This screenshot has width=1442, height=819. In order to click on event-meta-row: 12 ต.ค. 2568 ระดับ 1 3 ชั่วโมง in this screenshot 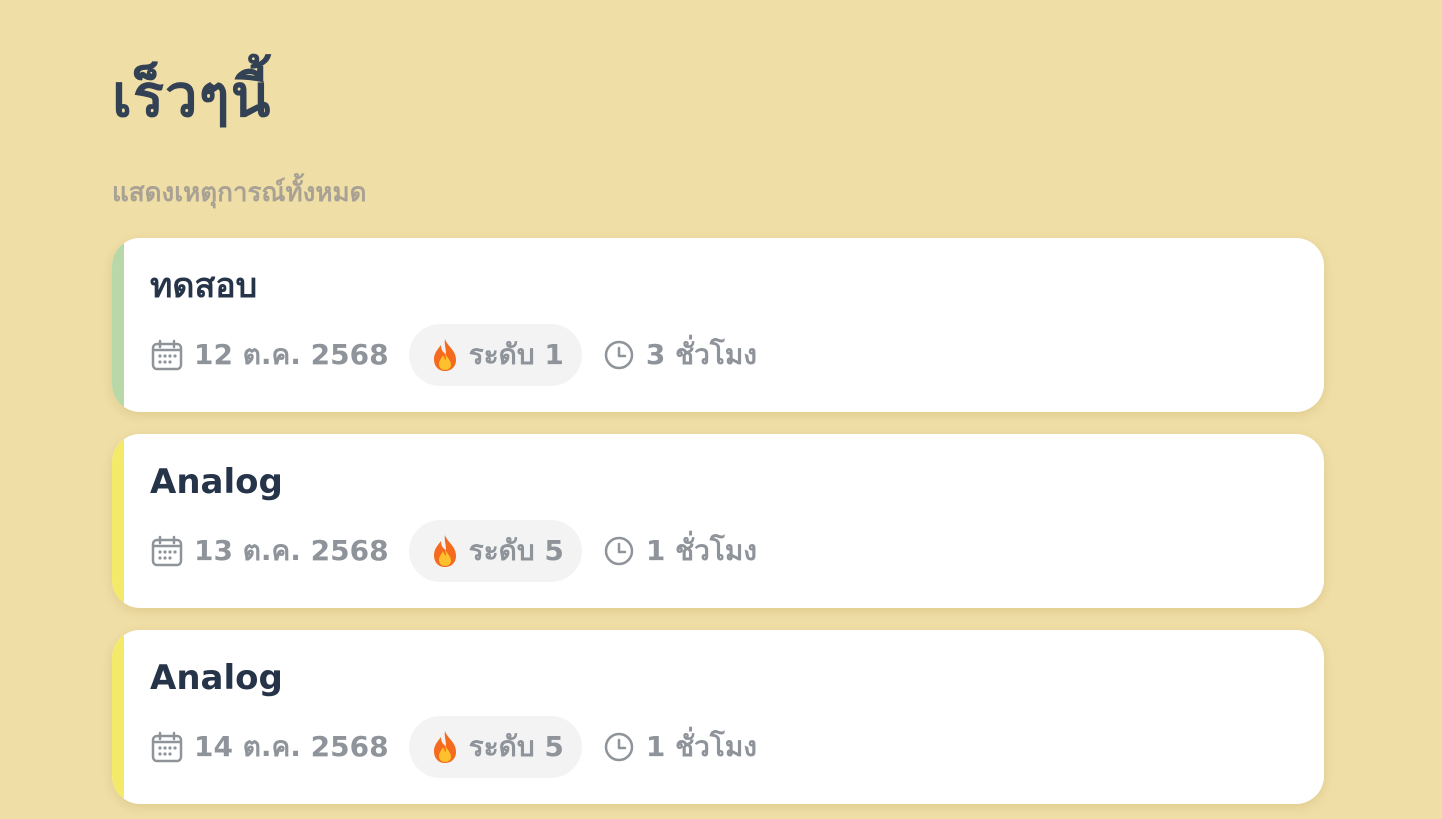, I will do `click(453, 355)`.